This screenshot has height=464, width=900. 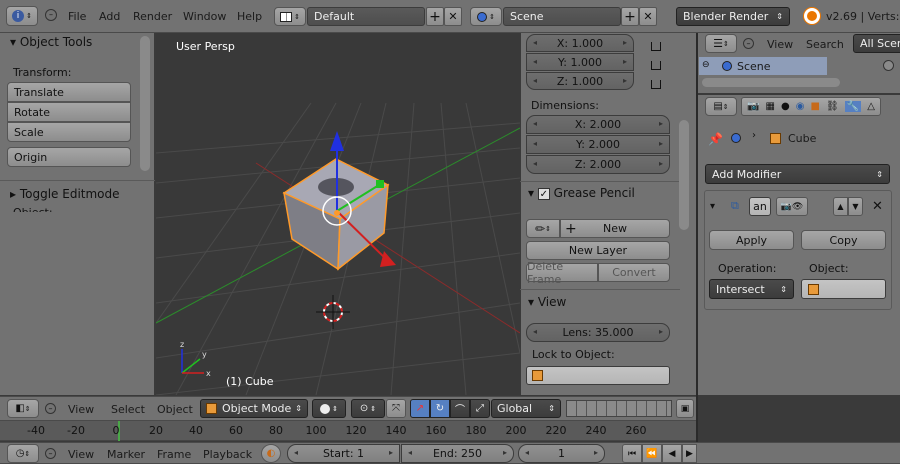 What do you see at coordinates (598, 375) in the screenshot?
I see `lock-to-object-field` at bounding box center [598, 375].